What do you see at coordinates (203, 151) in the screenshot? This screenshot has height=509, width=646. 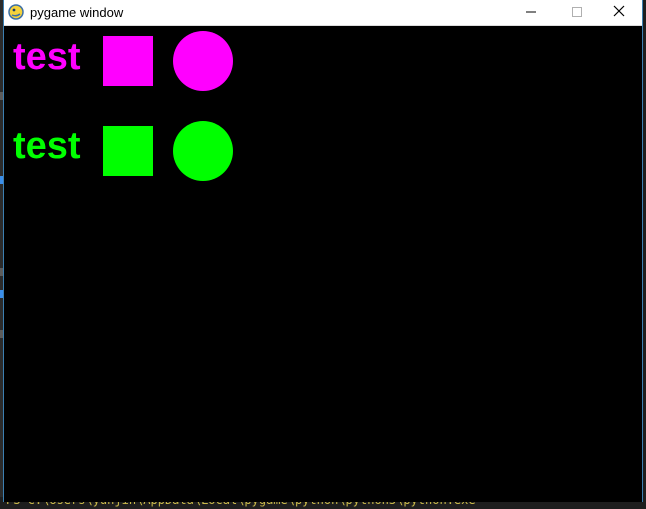 I see `row-2-circle` at bounding box center [203, 151].